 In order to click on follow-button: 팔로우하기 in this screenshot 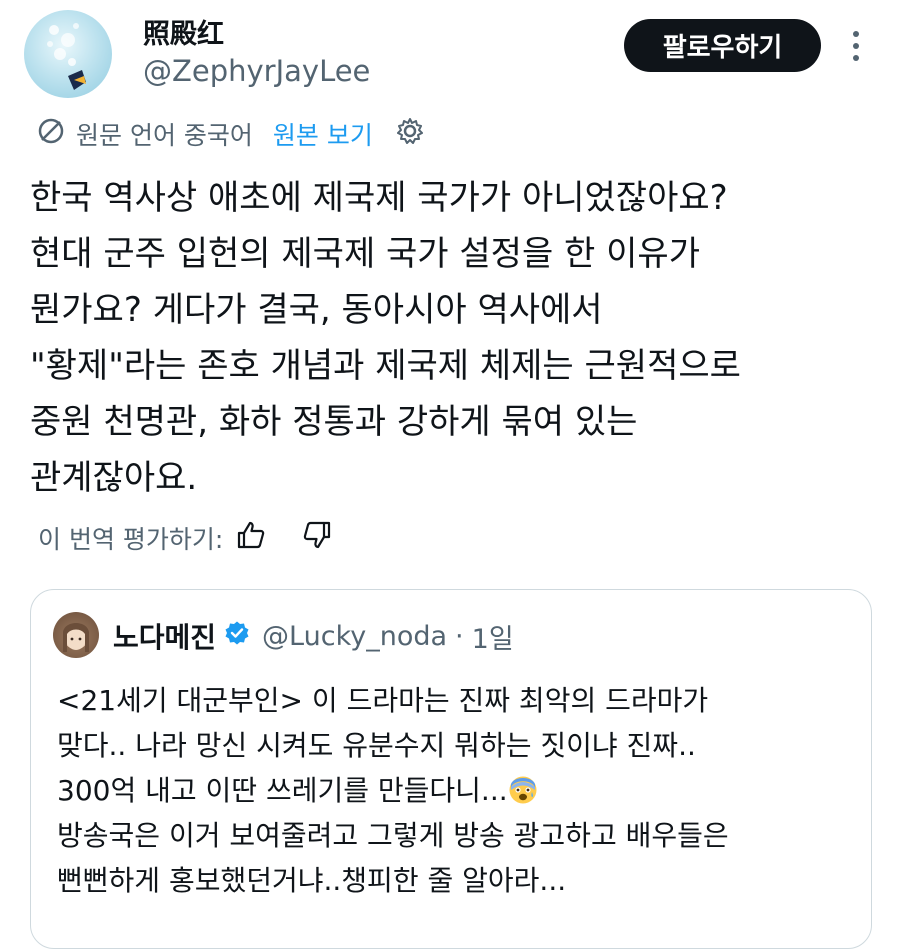, I will do `click(722, 45)`.